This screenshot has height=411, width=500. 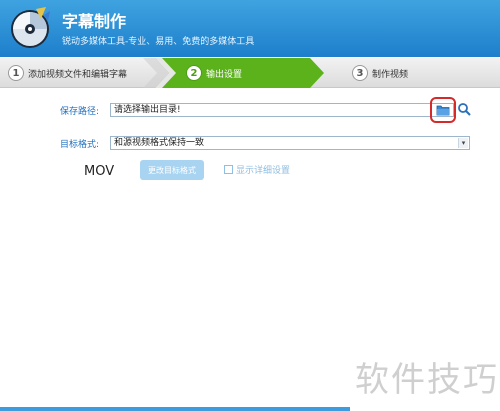 What do you see at coordinates (78, 74) in the screenshot?
I see `step-label: 添加视频文件和编辑字幕` at bounding box center [78, 74].